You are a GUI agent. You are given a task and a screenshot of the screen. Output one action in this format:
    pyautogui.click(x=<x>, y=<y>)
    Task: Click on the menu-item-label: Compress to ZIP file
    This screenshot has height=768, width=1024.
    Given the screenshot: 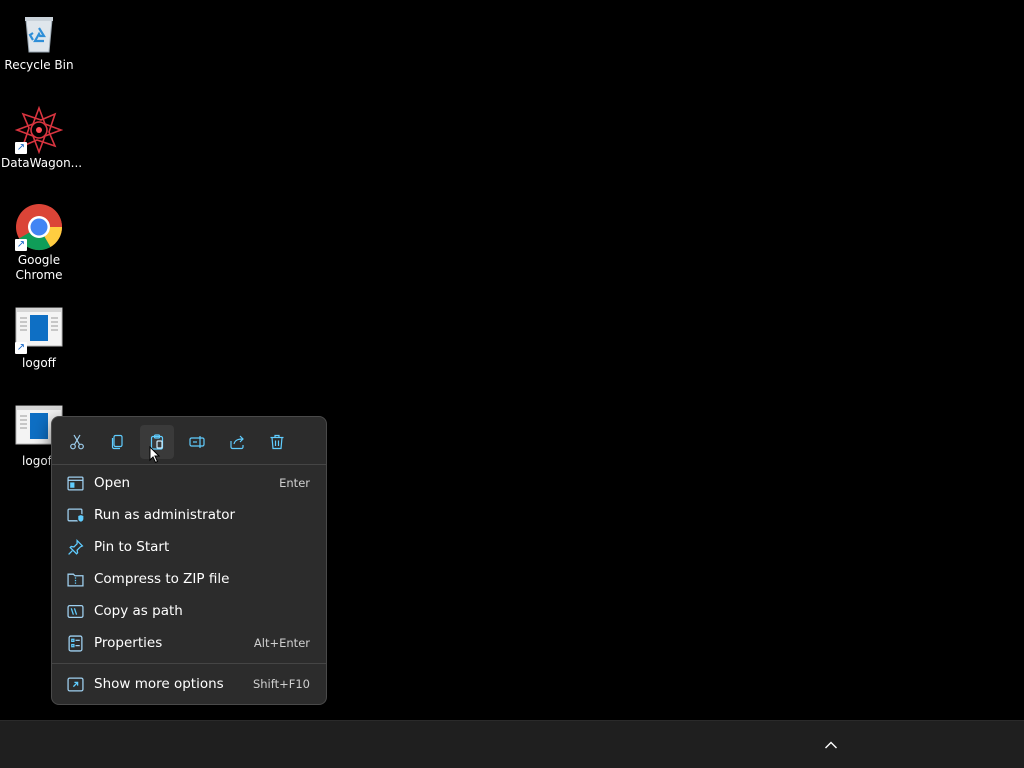 What is the action you would take?
    pyautogui.click(x=162, y=579)
    